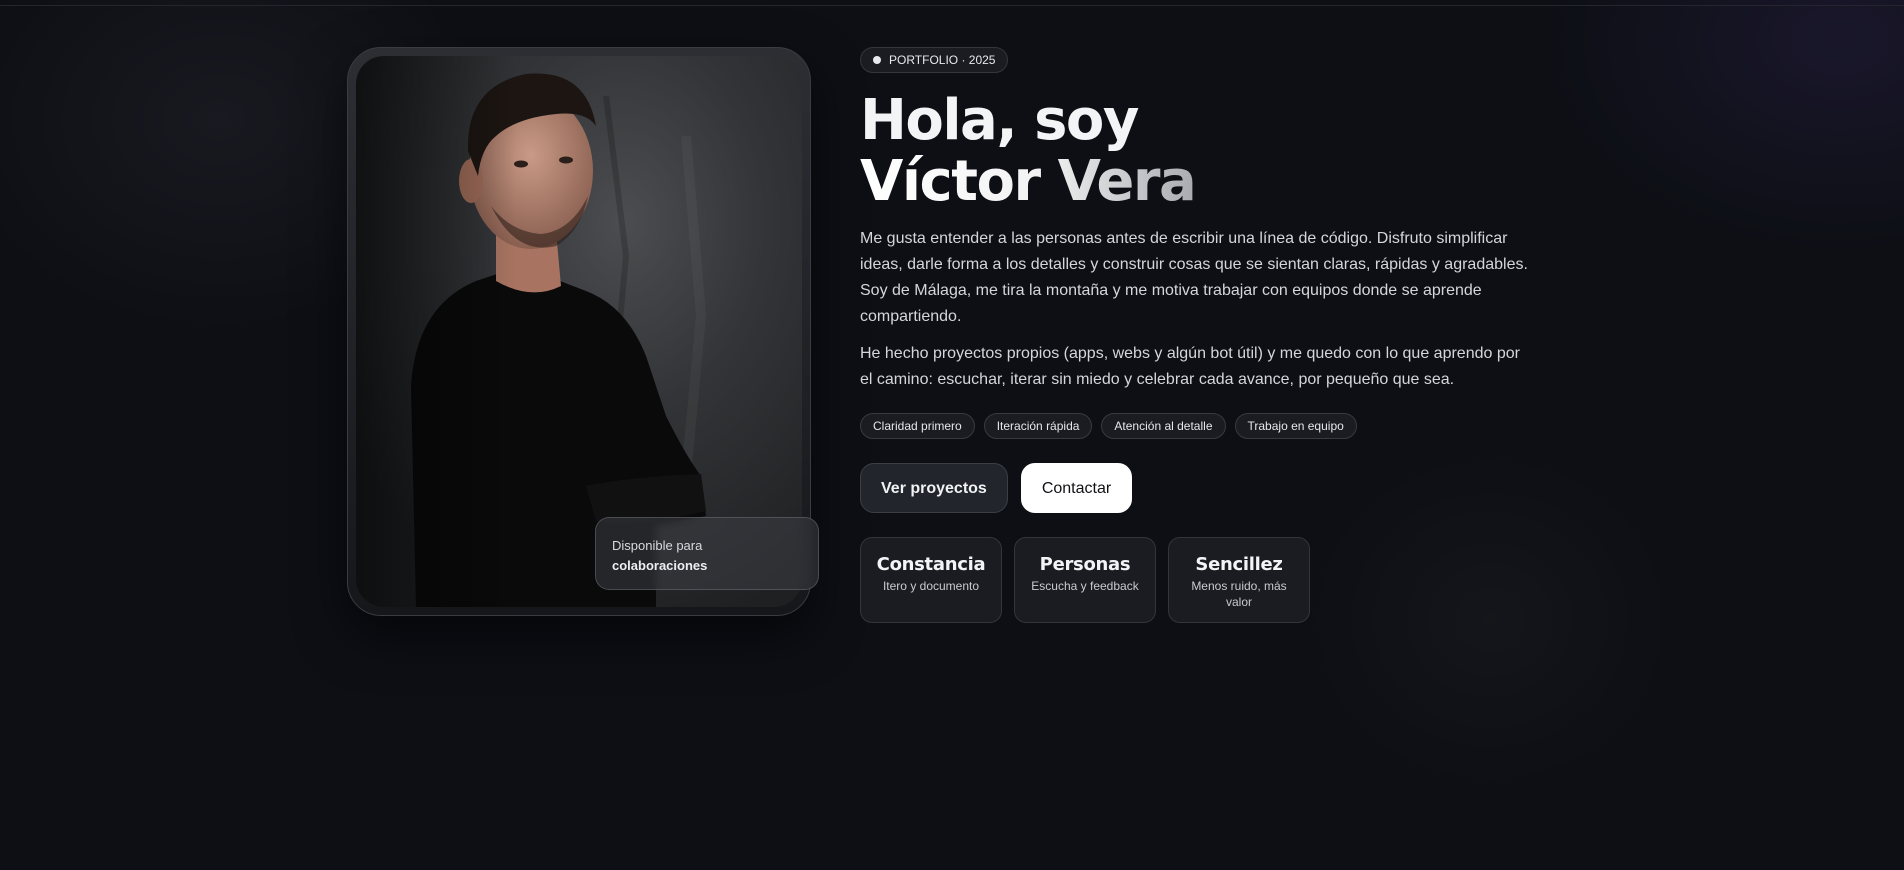 Image resolution: width=1904 pixels, height=870 pixels. What do you see at coordinates (1239, 594) in the screenshot?
I see `trait-subtitle: Menos ruido, más valor` at bounding box center [1239, 594].